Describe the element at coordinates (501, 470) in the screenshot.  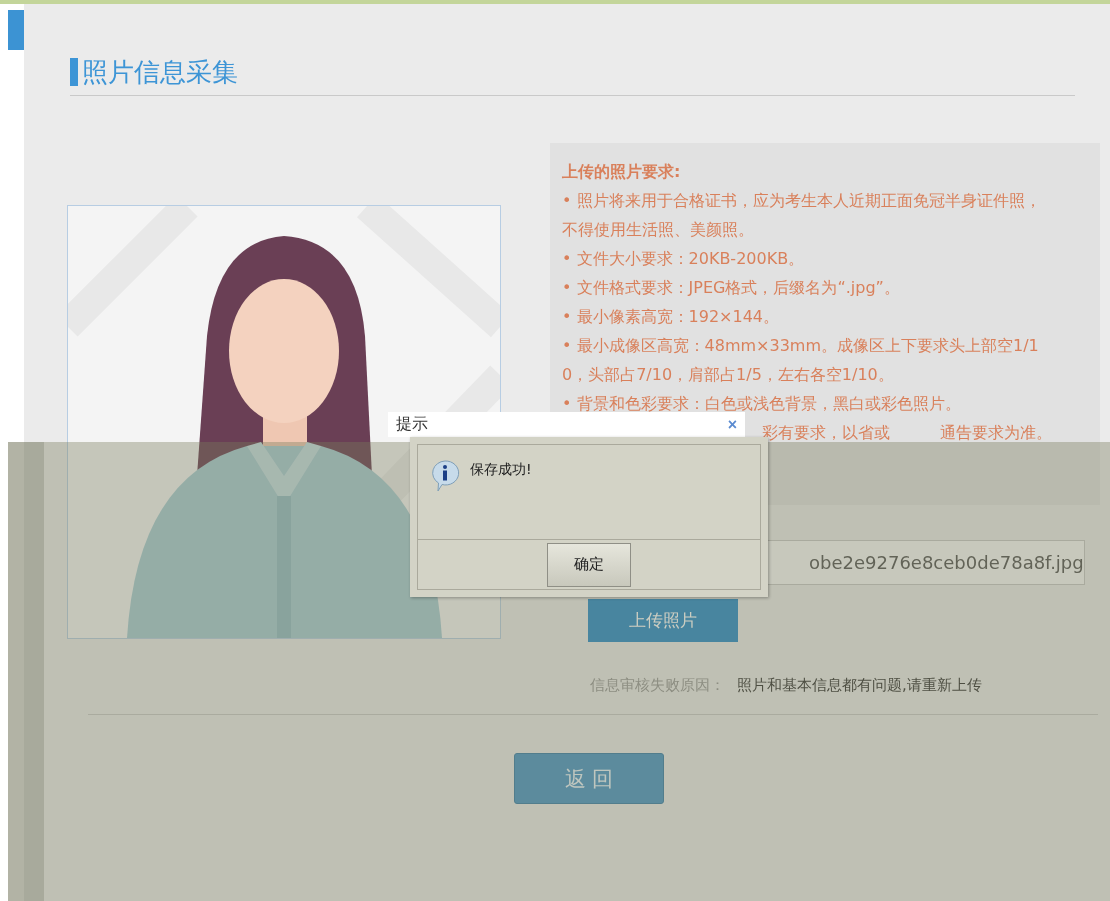
I see `dialog-message: 保存成功!` at that location.